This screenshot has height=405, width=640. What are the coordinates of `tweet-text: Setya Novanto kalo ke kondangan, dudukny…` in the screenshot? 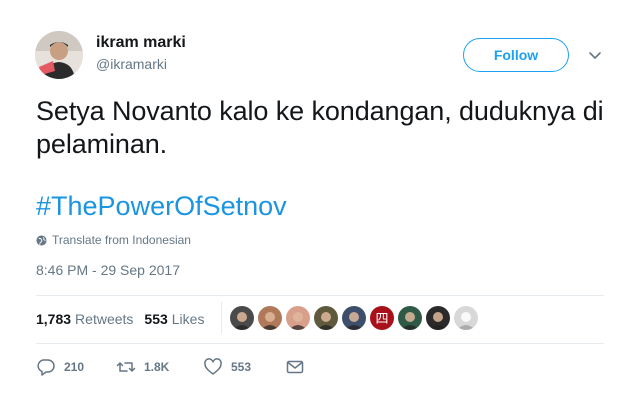 It's located at (320, 127).